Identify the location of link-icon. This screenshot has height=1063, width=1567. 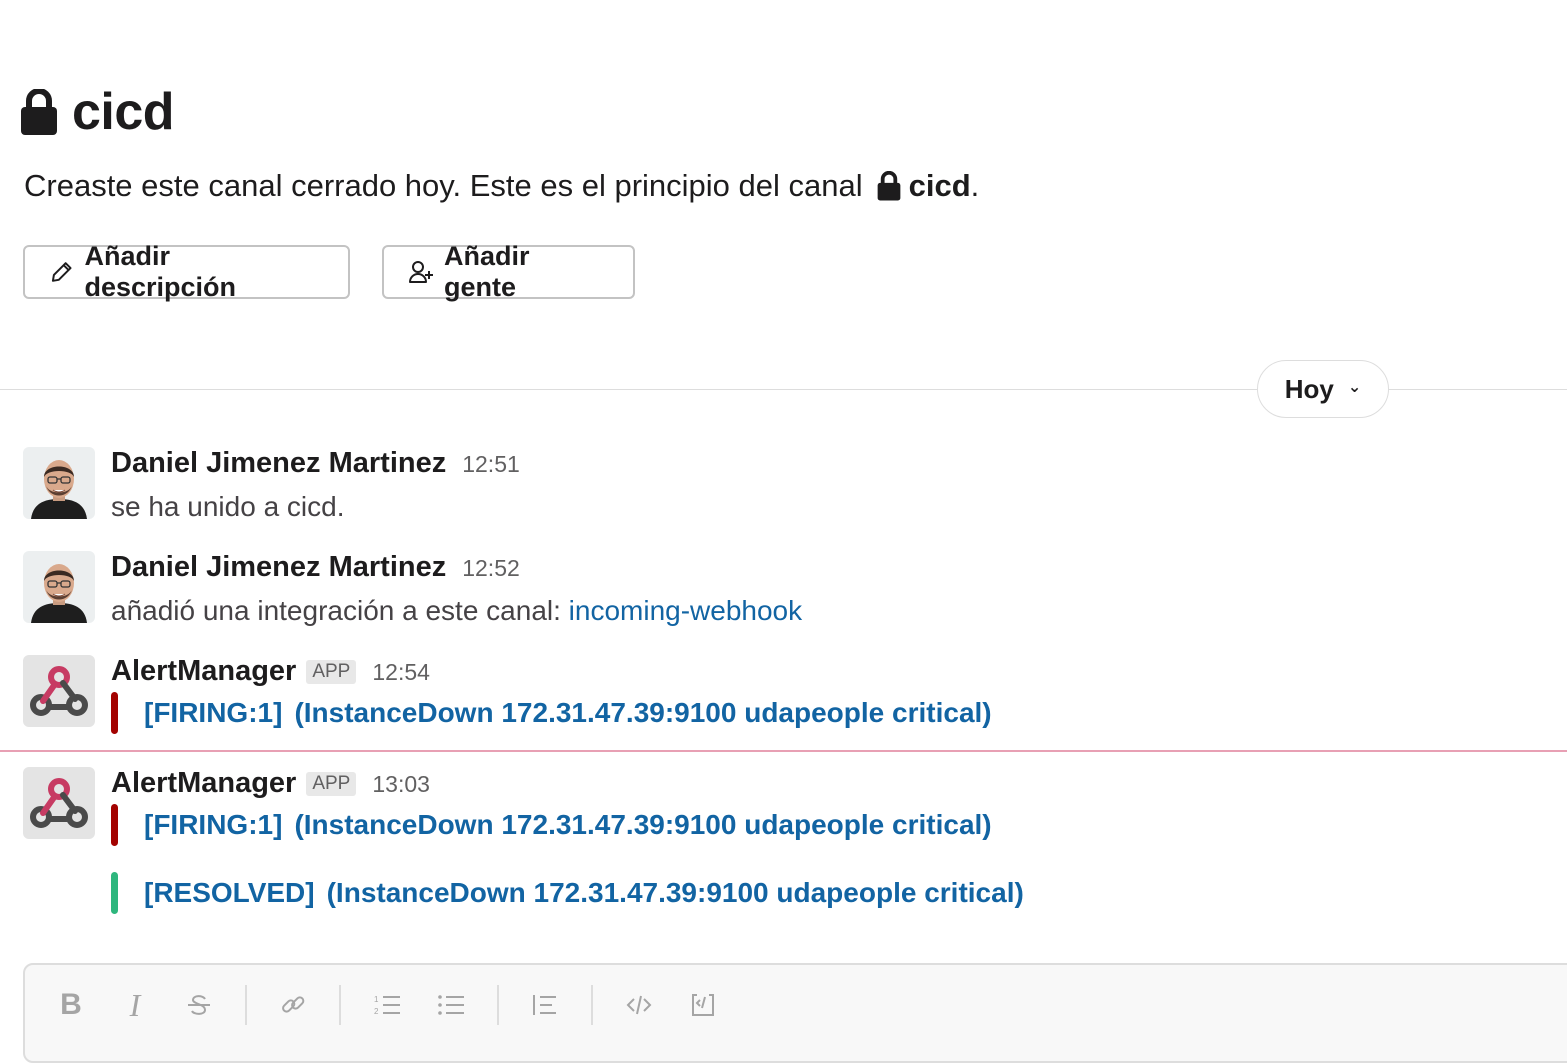
(293, 1005).